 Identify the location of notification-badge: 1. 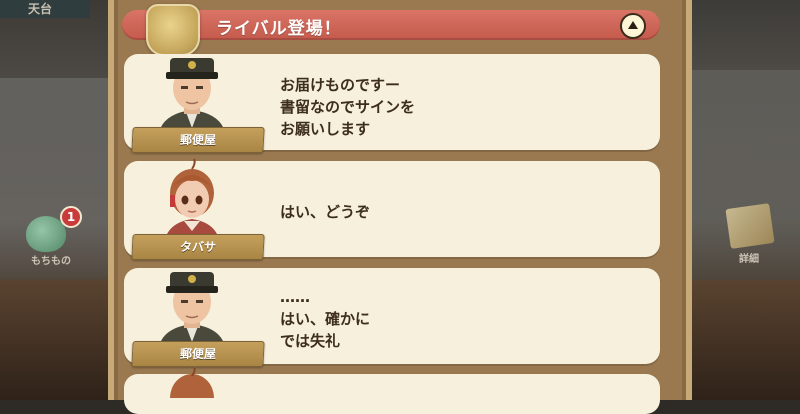
(71, 217).